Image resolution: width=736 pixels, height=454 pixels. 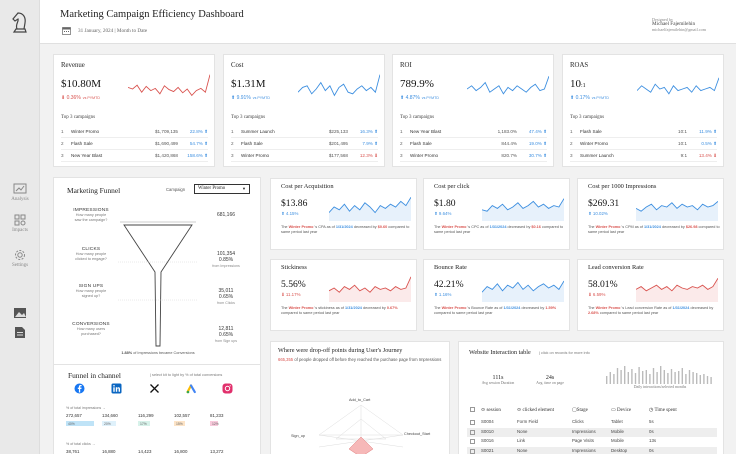 What do you see at coordinates (154, 388) in the screenshot?
I see `x-icon` at bounding box center [154, 388].